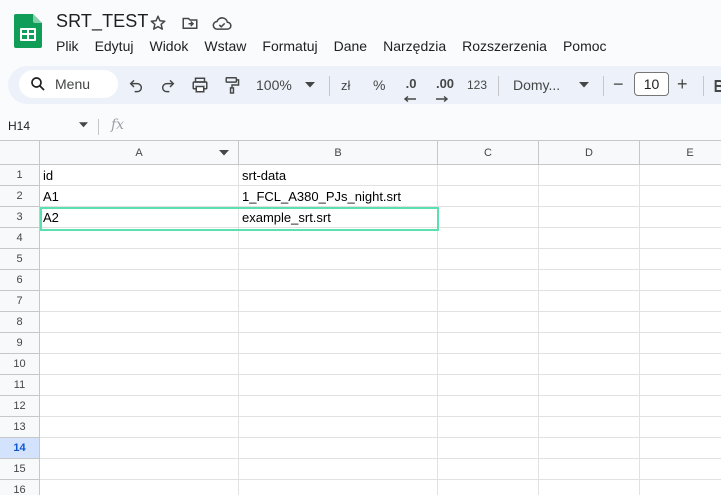 The image size is (721, 495). What do you see at coordinates (338, 153) in the screenshot?
I see `column-header-b: B` at bounding box center [338, 153].